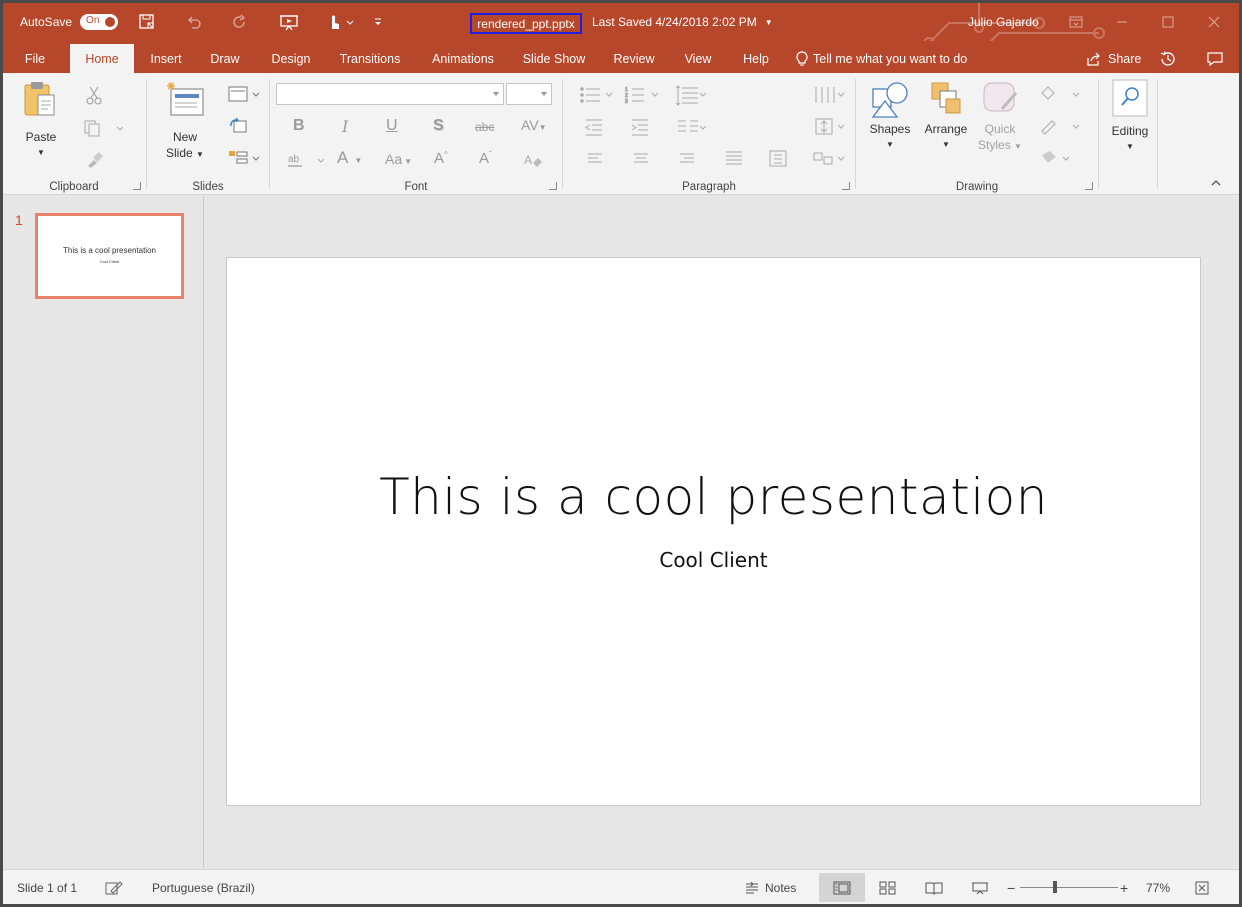  I want to click on new-slide-label-2-text: Slide, so click(179, 153).